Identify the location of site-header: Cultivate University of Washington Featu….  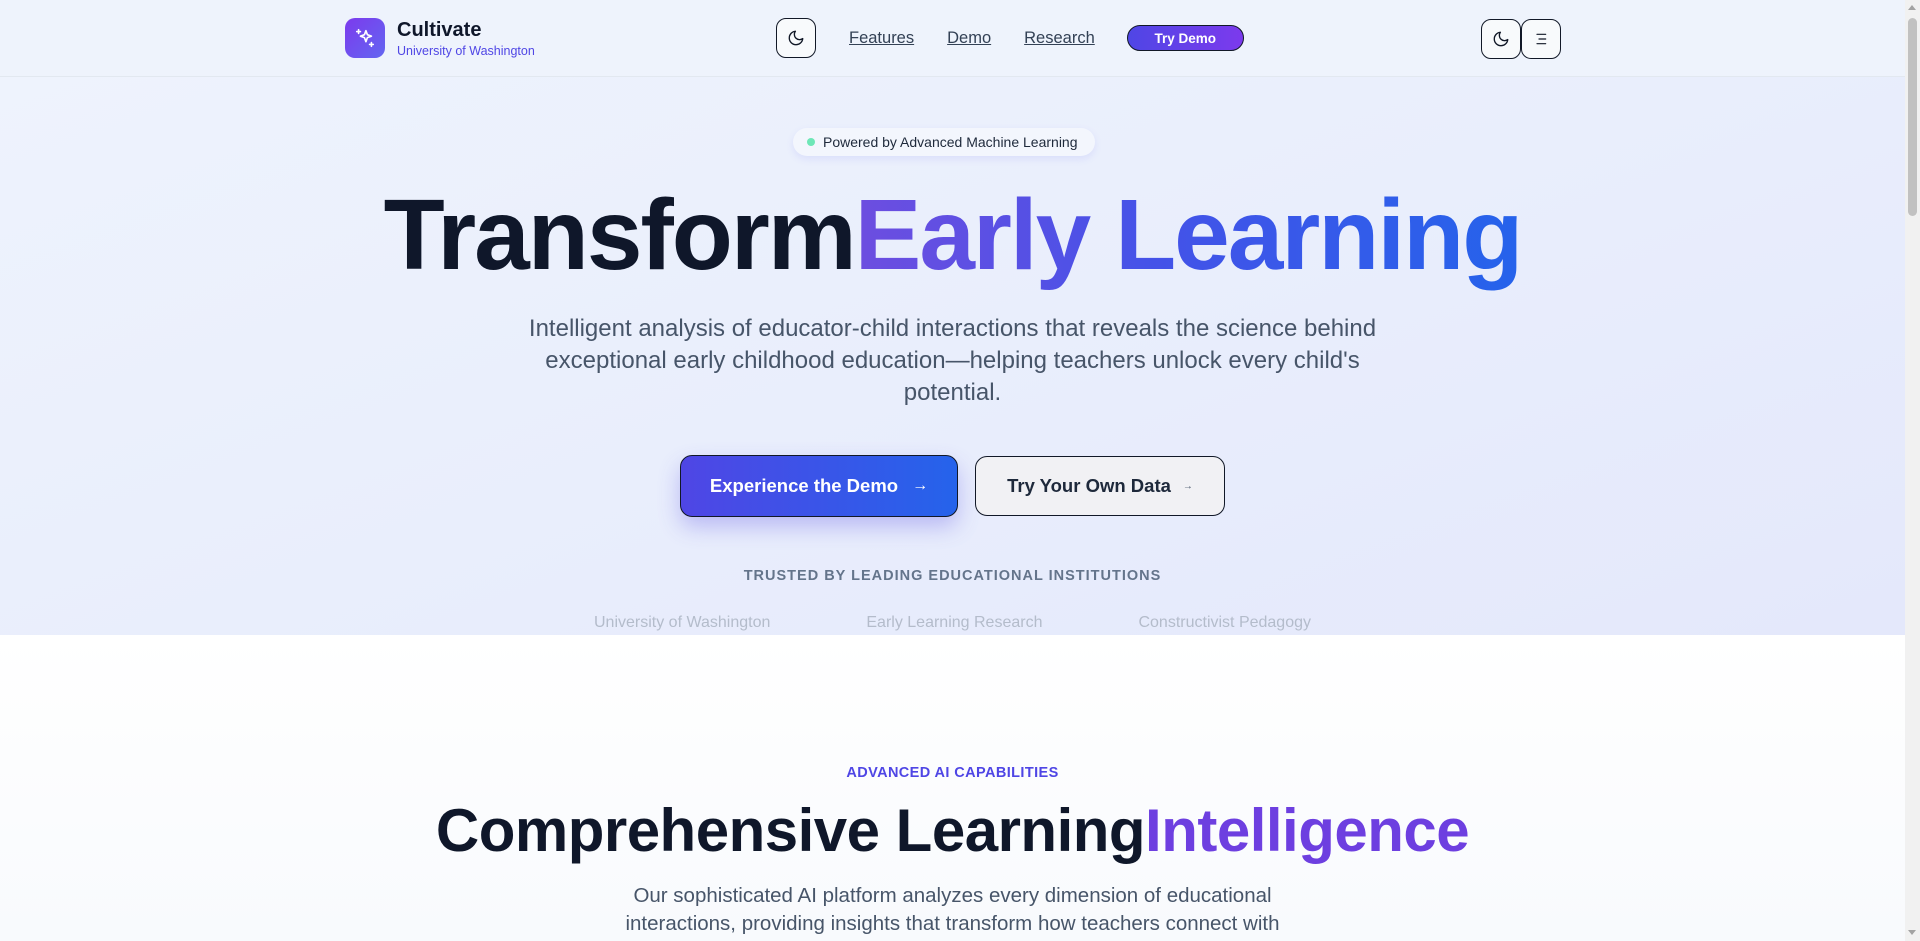
(952, 38).